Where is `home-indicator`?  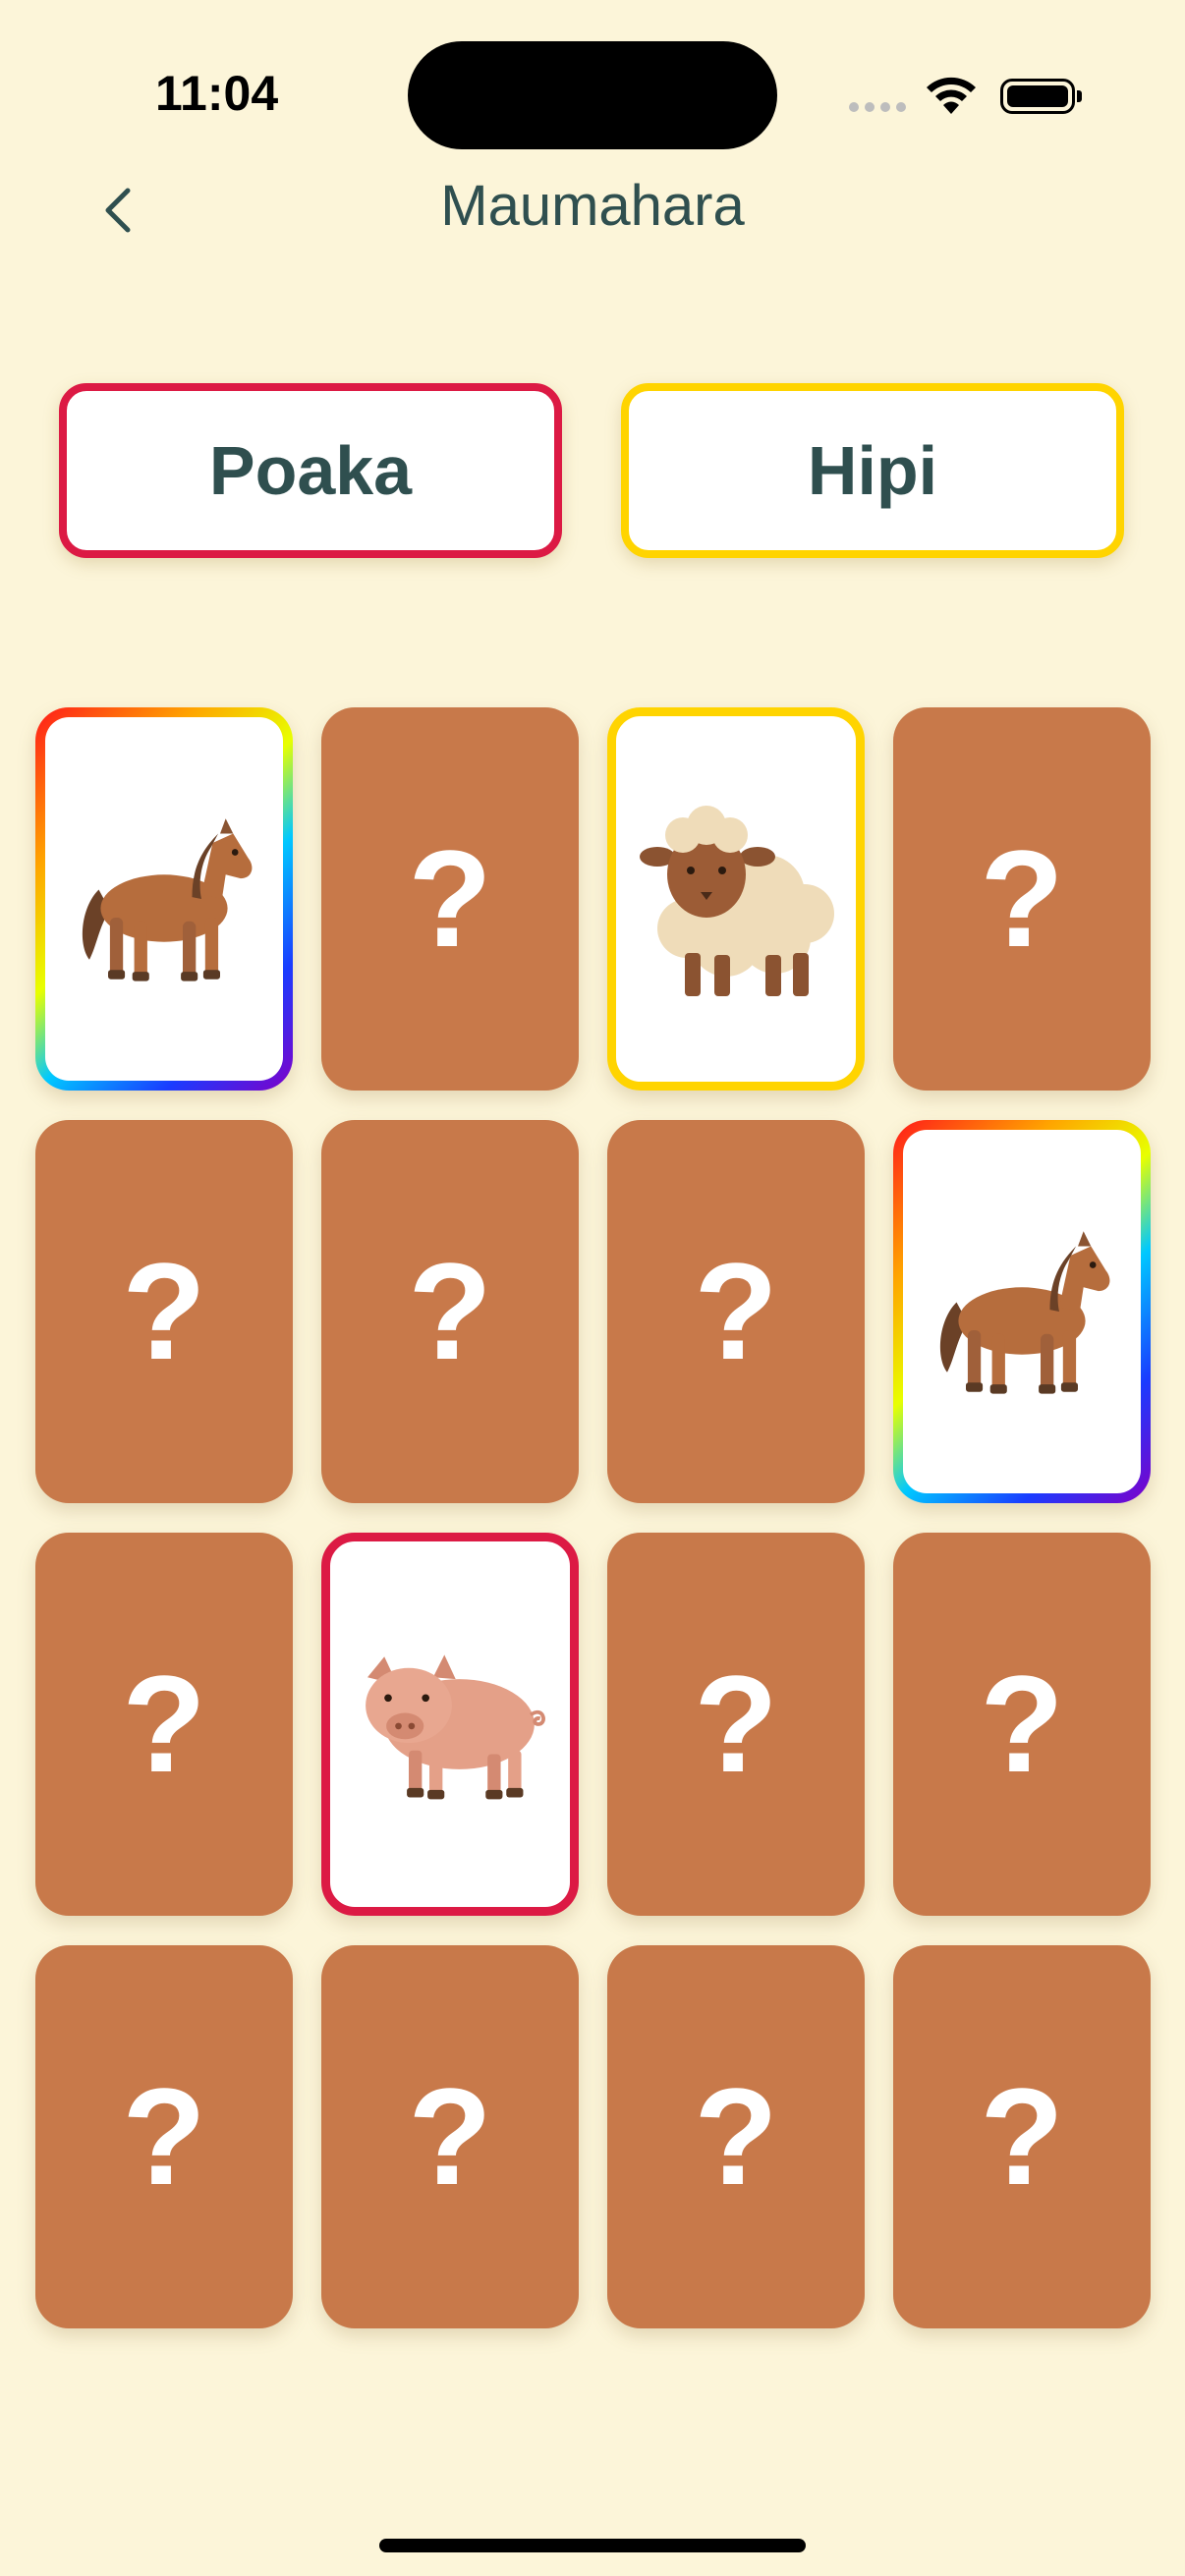 home-indicator is located at coordinates (592, 2545).